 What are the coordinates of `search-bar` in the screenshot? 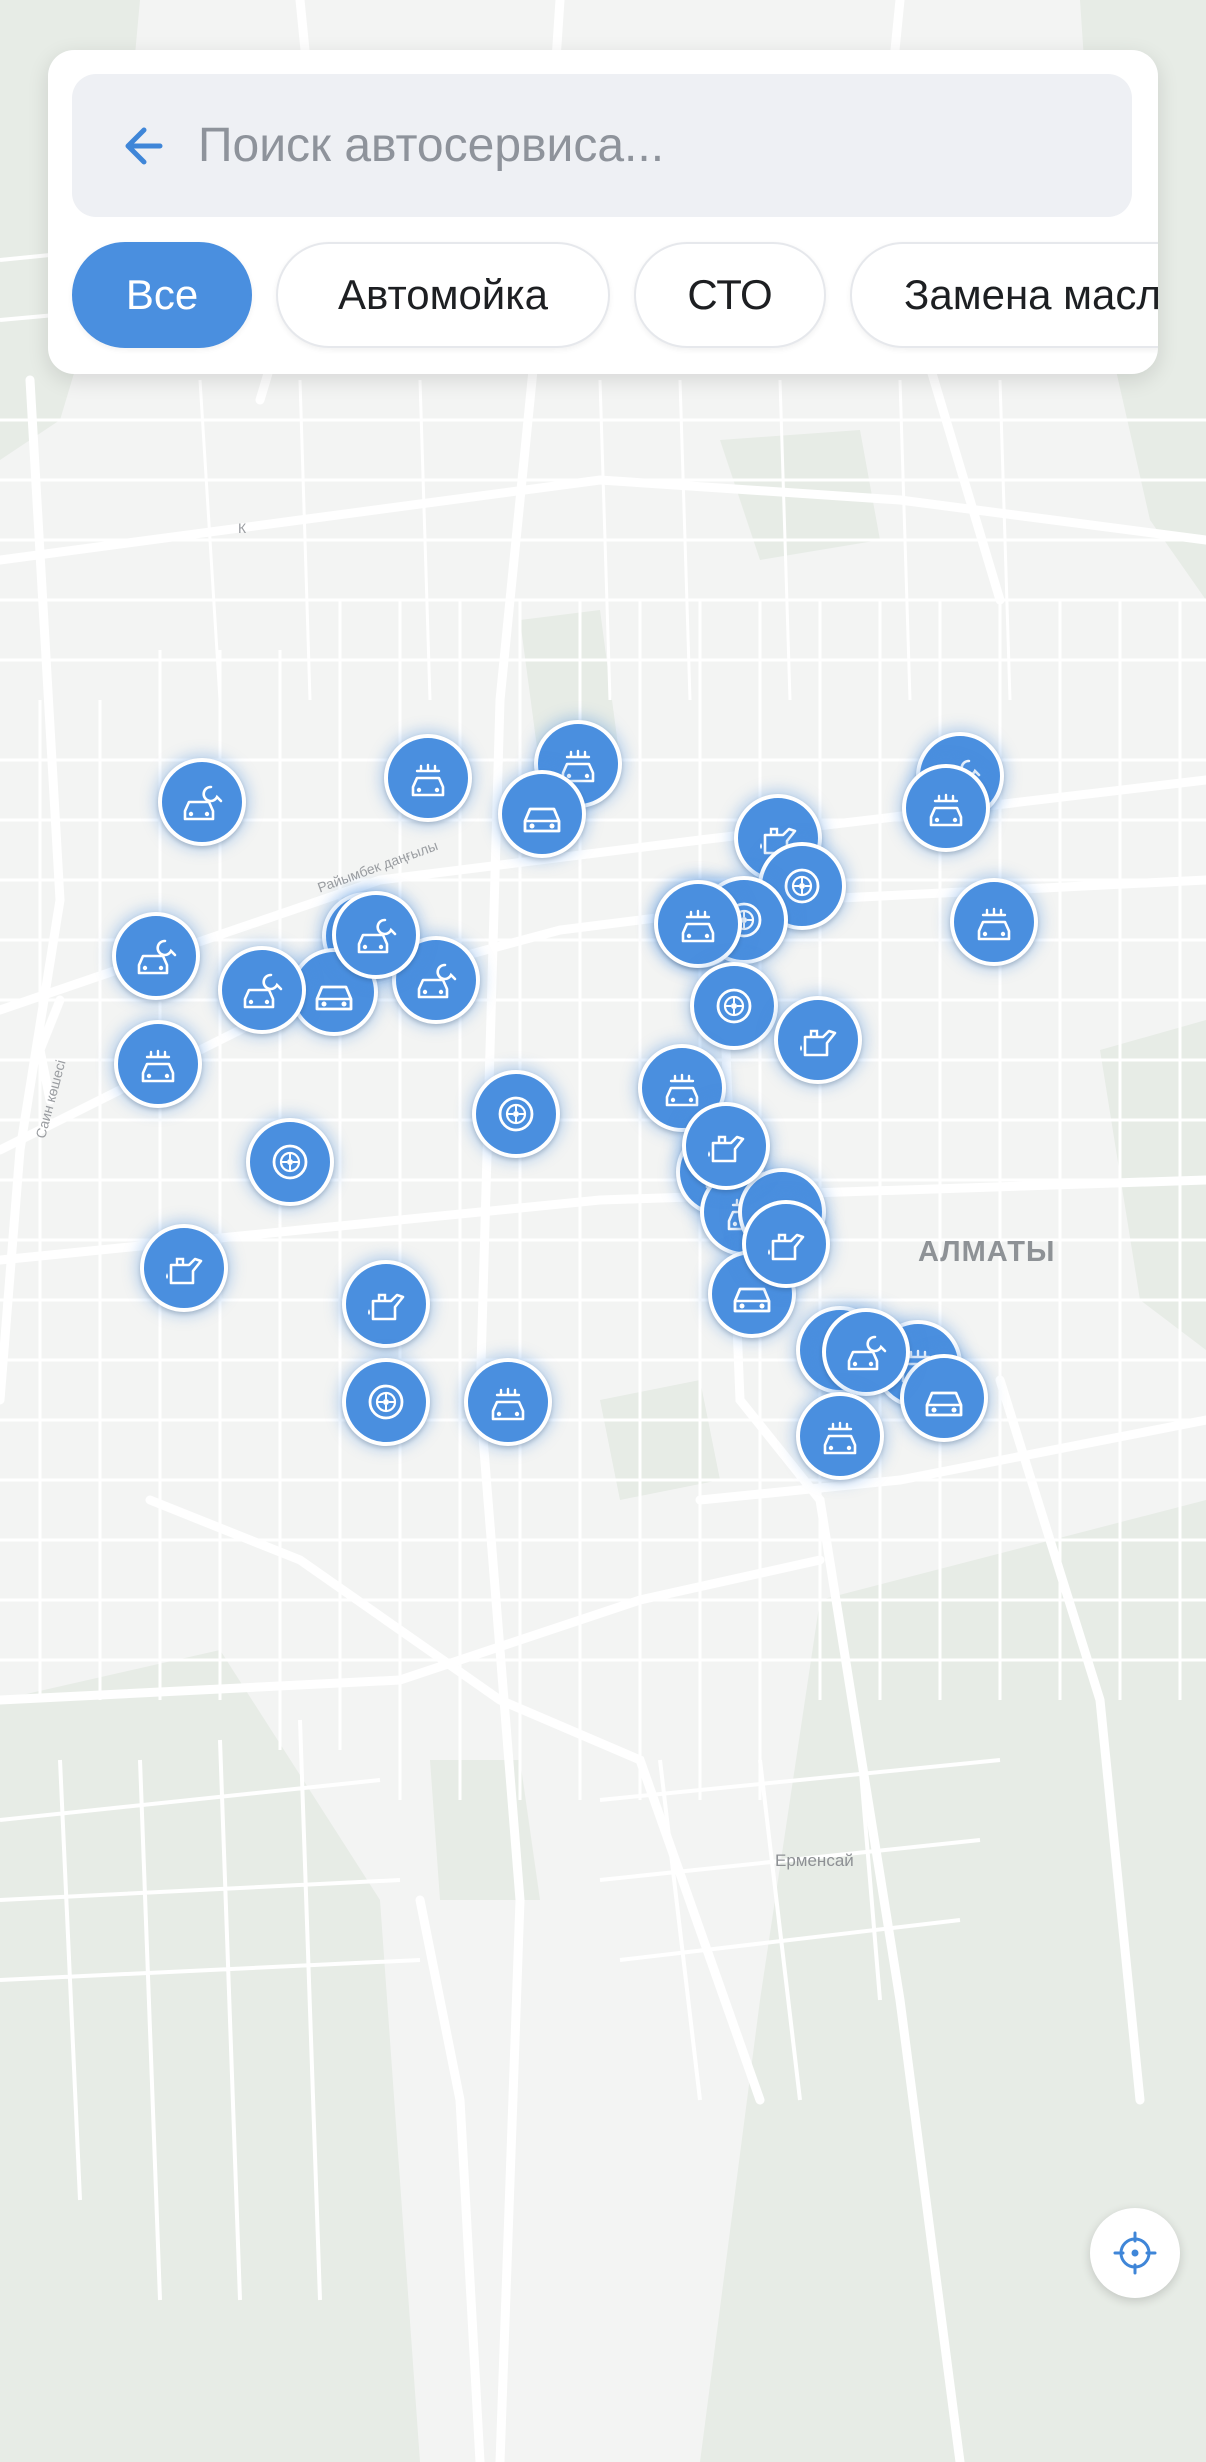 It's located at (602, 145).